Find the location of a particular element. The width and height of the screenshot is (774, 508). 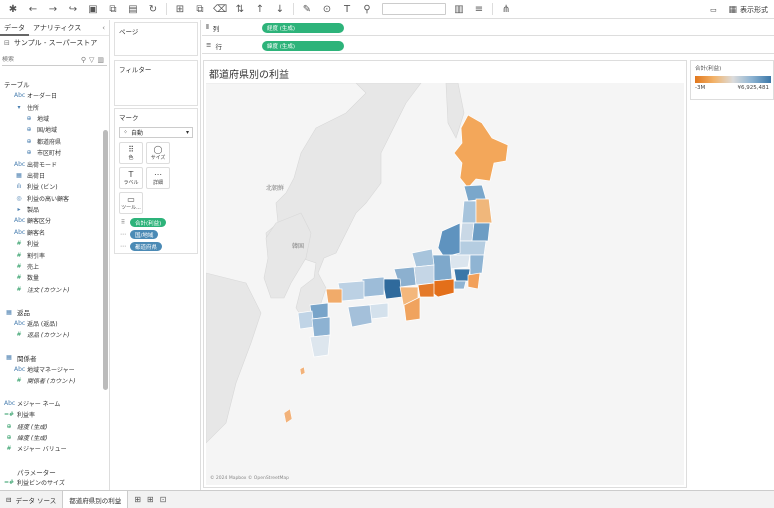

field-item: ⊕ 経度 (生成) is located at coordinates (52, 425).